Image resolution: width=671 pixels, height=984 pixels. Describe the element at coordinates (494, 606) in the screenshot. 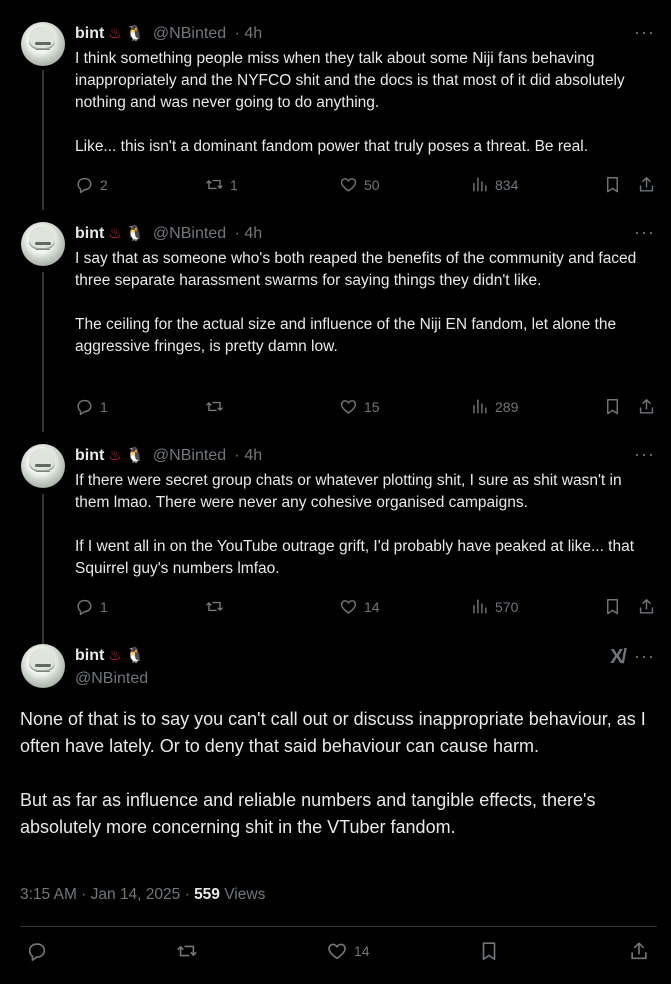

I see `views-button: 570` at that location.